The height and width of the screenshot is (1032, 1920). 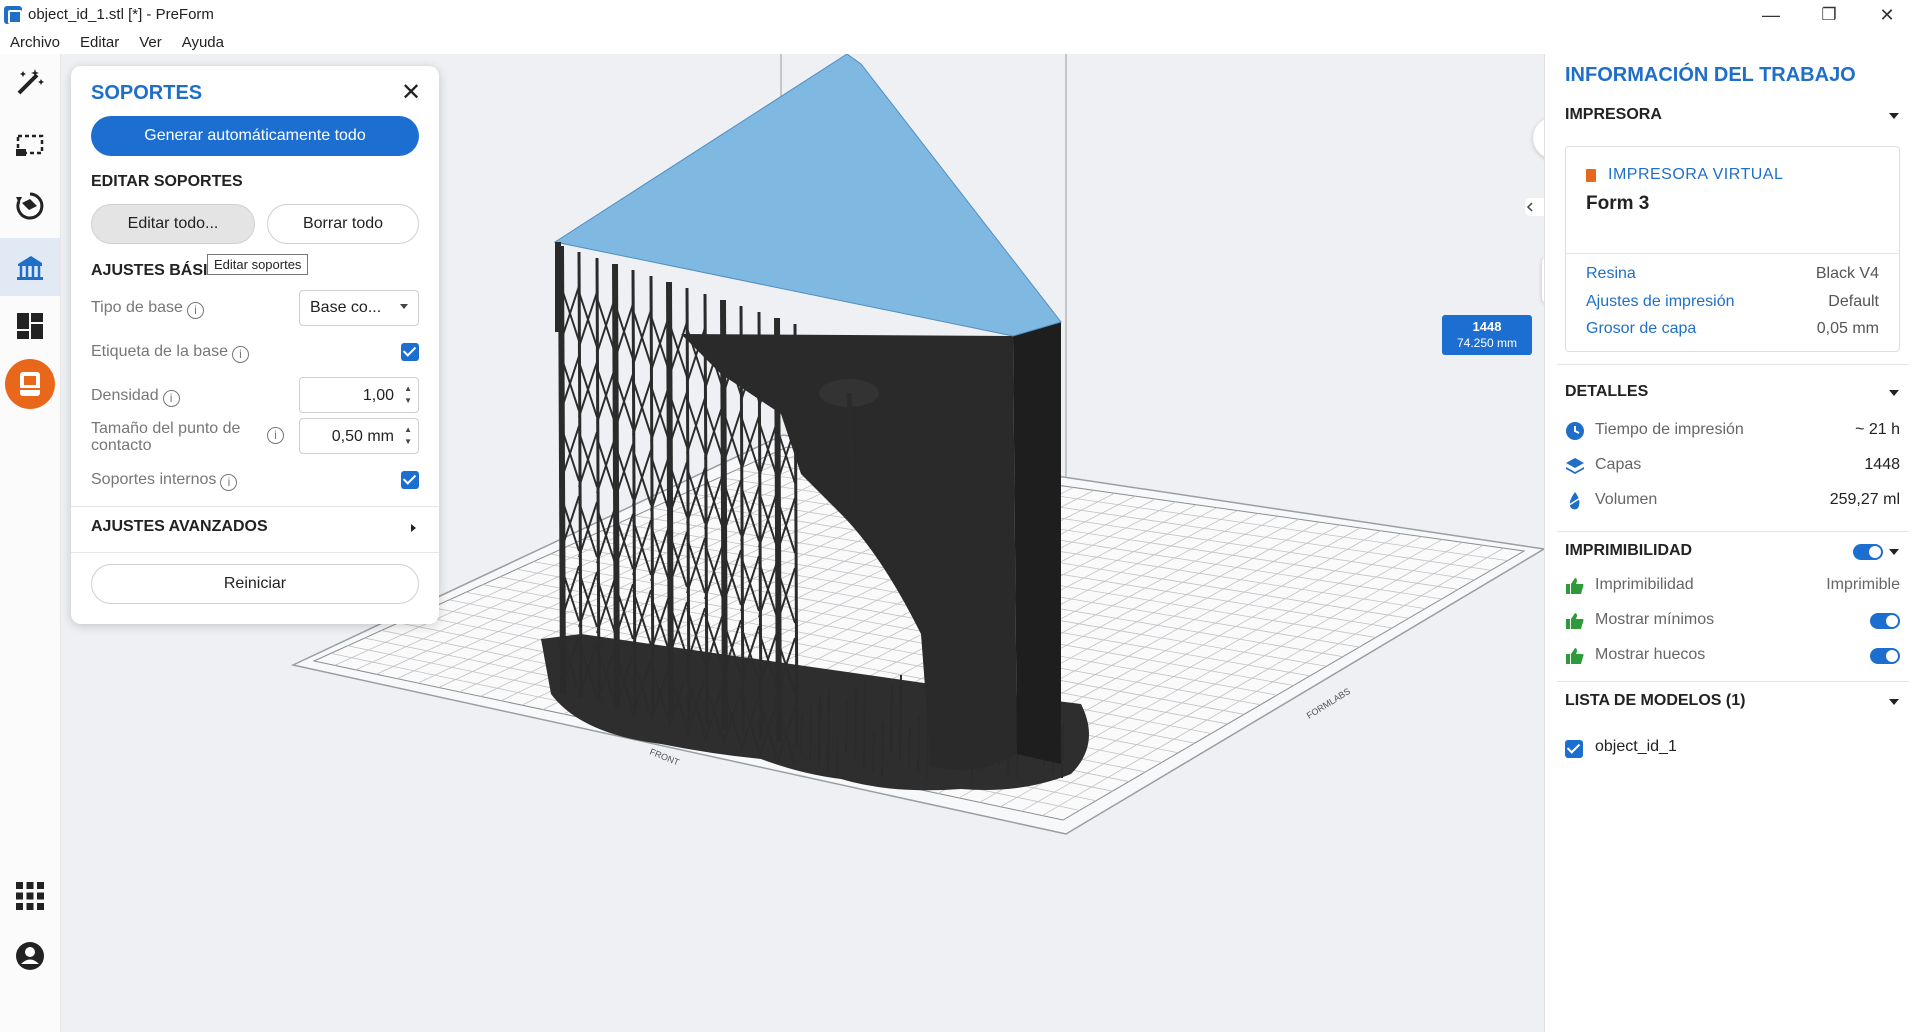 What do you see at coordinates (1829, 15) in the screenshot?
I see `restore-button: ❐` at bounding box center [1829, 15].